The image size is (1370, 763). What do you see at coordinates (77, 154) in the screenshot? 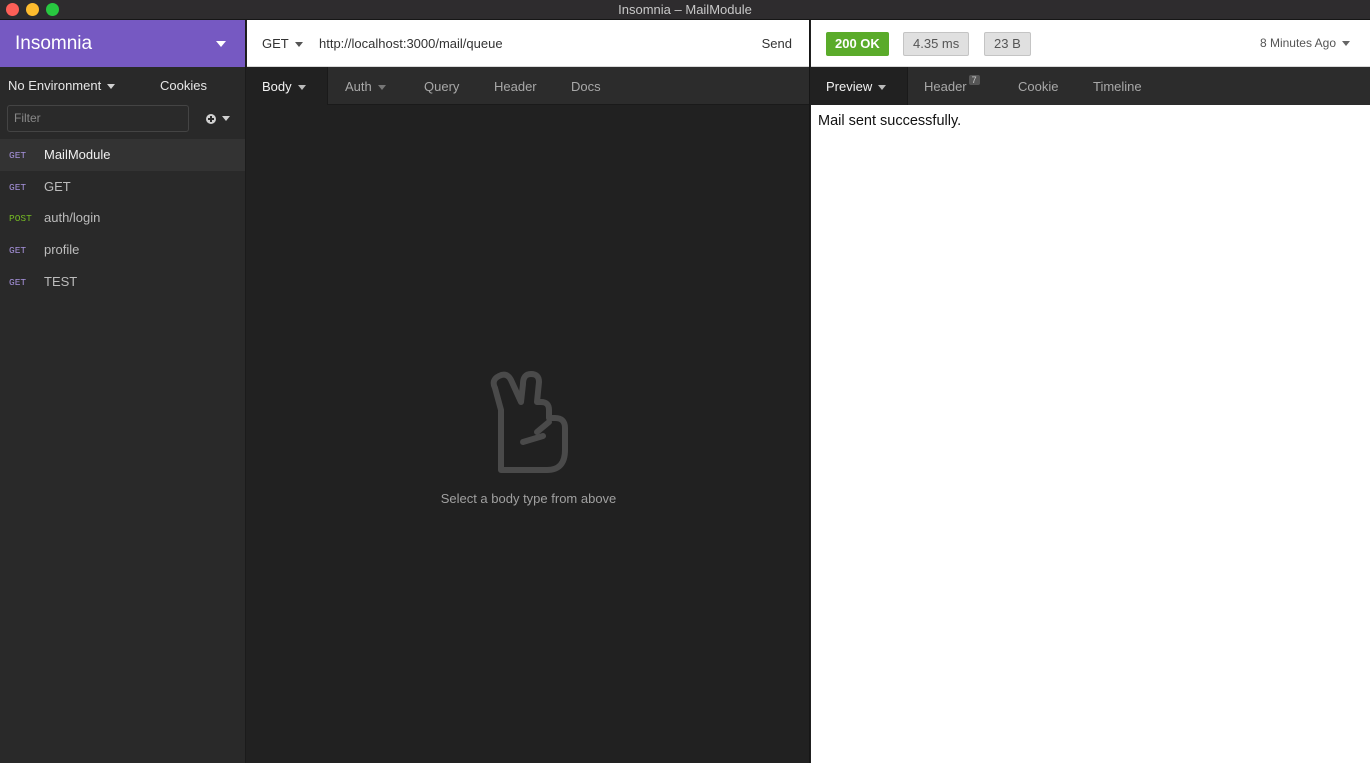
I see `request-name: MailModule` at bounding box center [77, 154].